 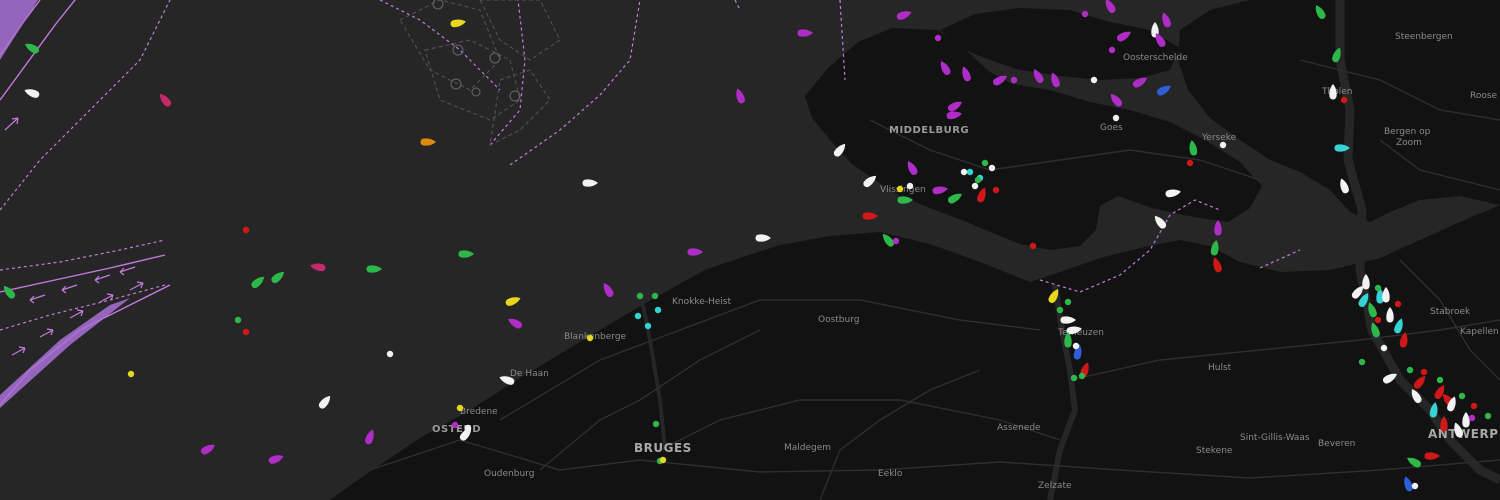 I want to click on place-label: Maldegem, so click(x=807, y=448).